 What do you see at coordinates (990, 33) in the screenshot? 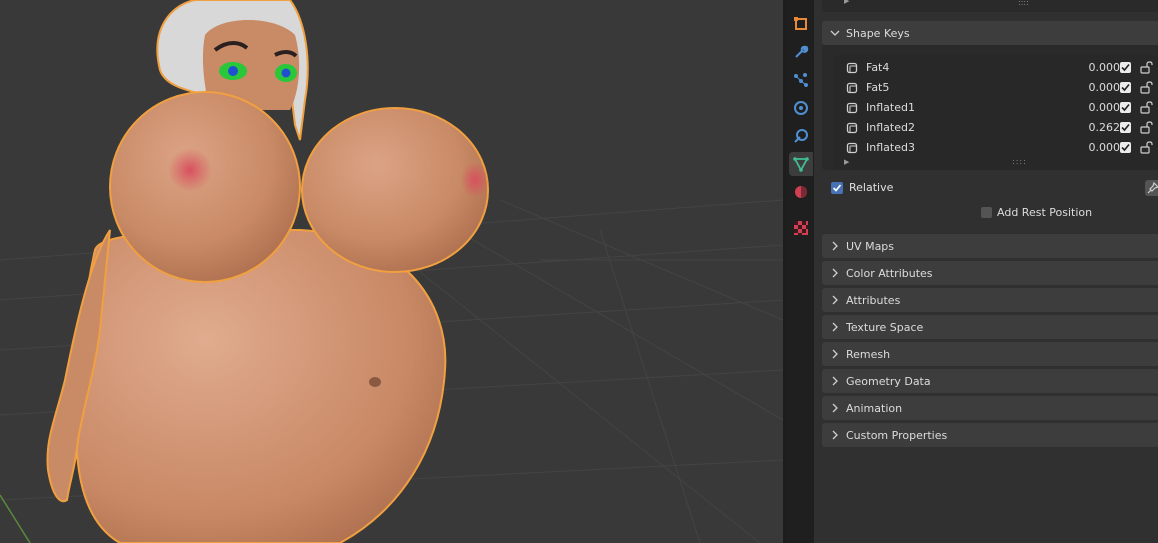
I see `shape-keys-panel-header: Shape Keys` at bounding box center [990, 33].